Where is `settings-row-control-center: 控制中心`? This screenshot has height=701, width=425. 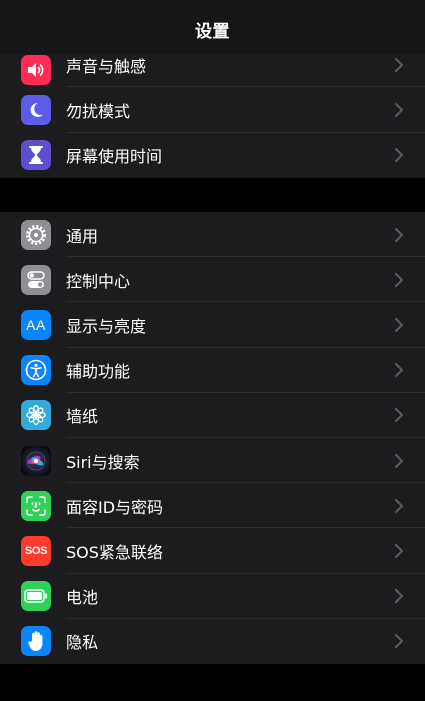
settings-row-control-center: 控制中心 is located at coordinates (212, 280).